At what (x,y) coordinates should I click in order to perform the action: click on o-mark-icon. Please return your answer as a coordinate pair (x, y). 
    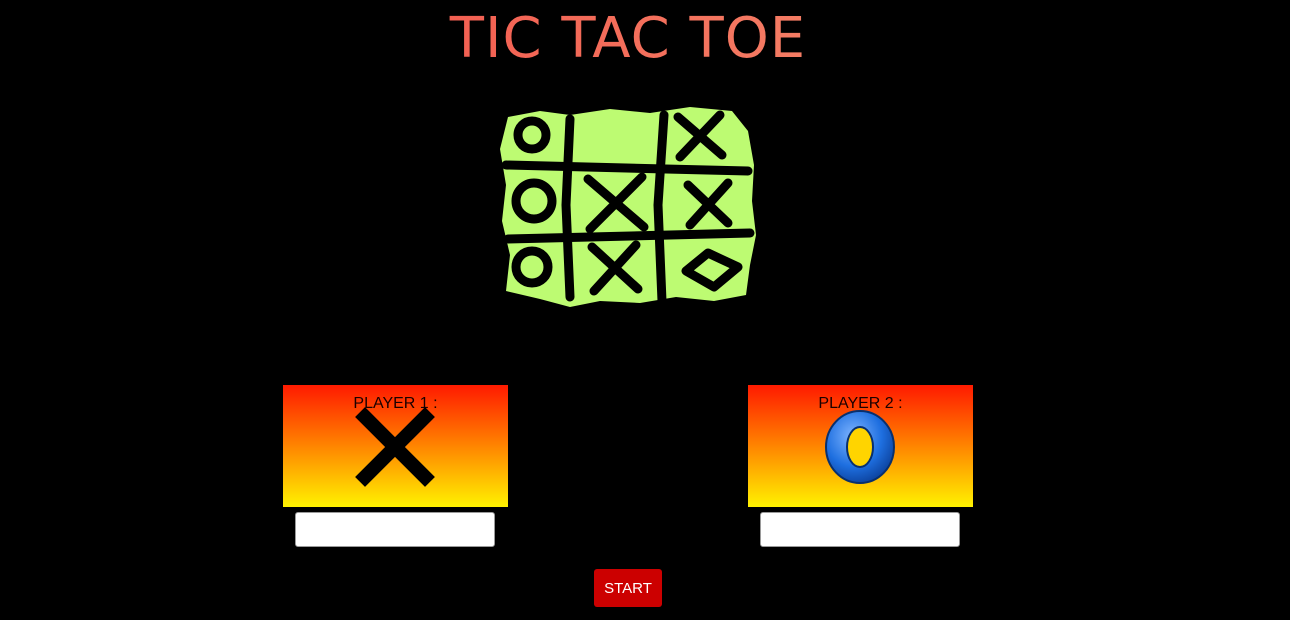
    Looking at the image, I should click on (860, 447).